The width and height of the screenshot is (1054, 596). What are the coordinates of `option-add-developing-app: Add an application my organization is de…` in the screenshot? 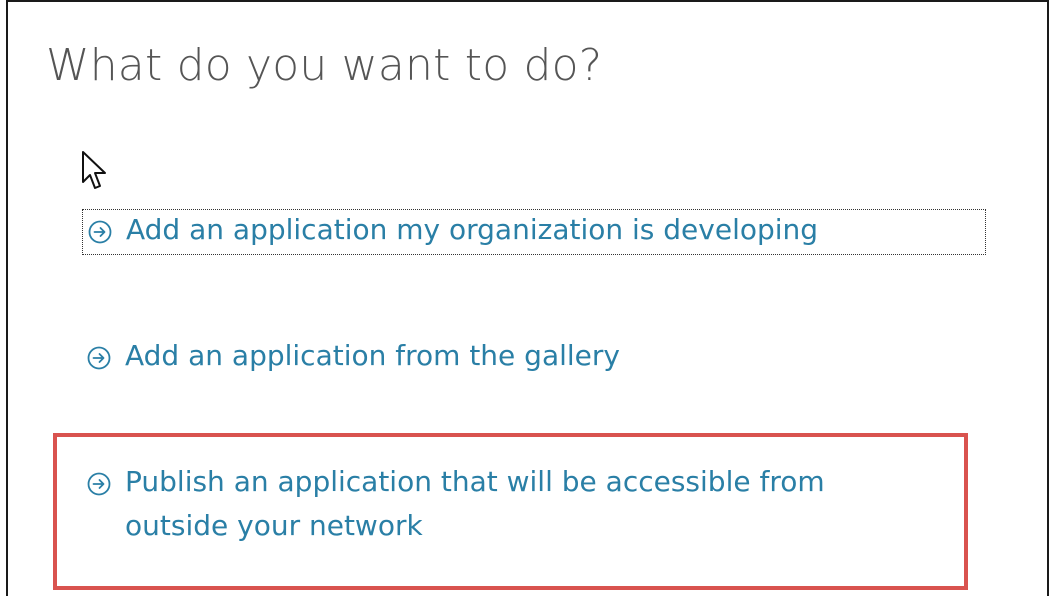 It's located at (534, 232).